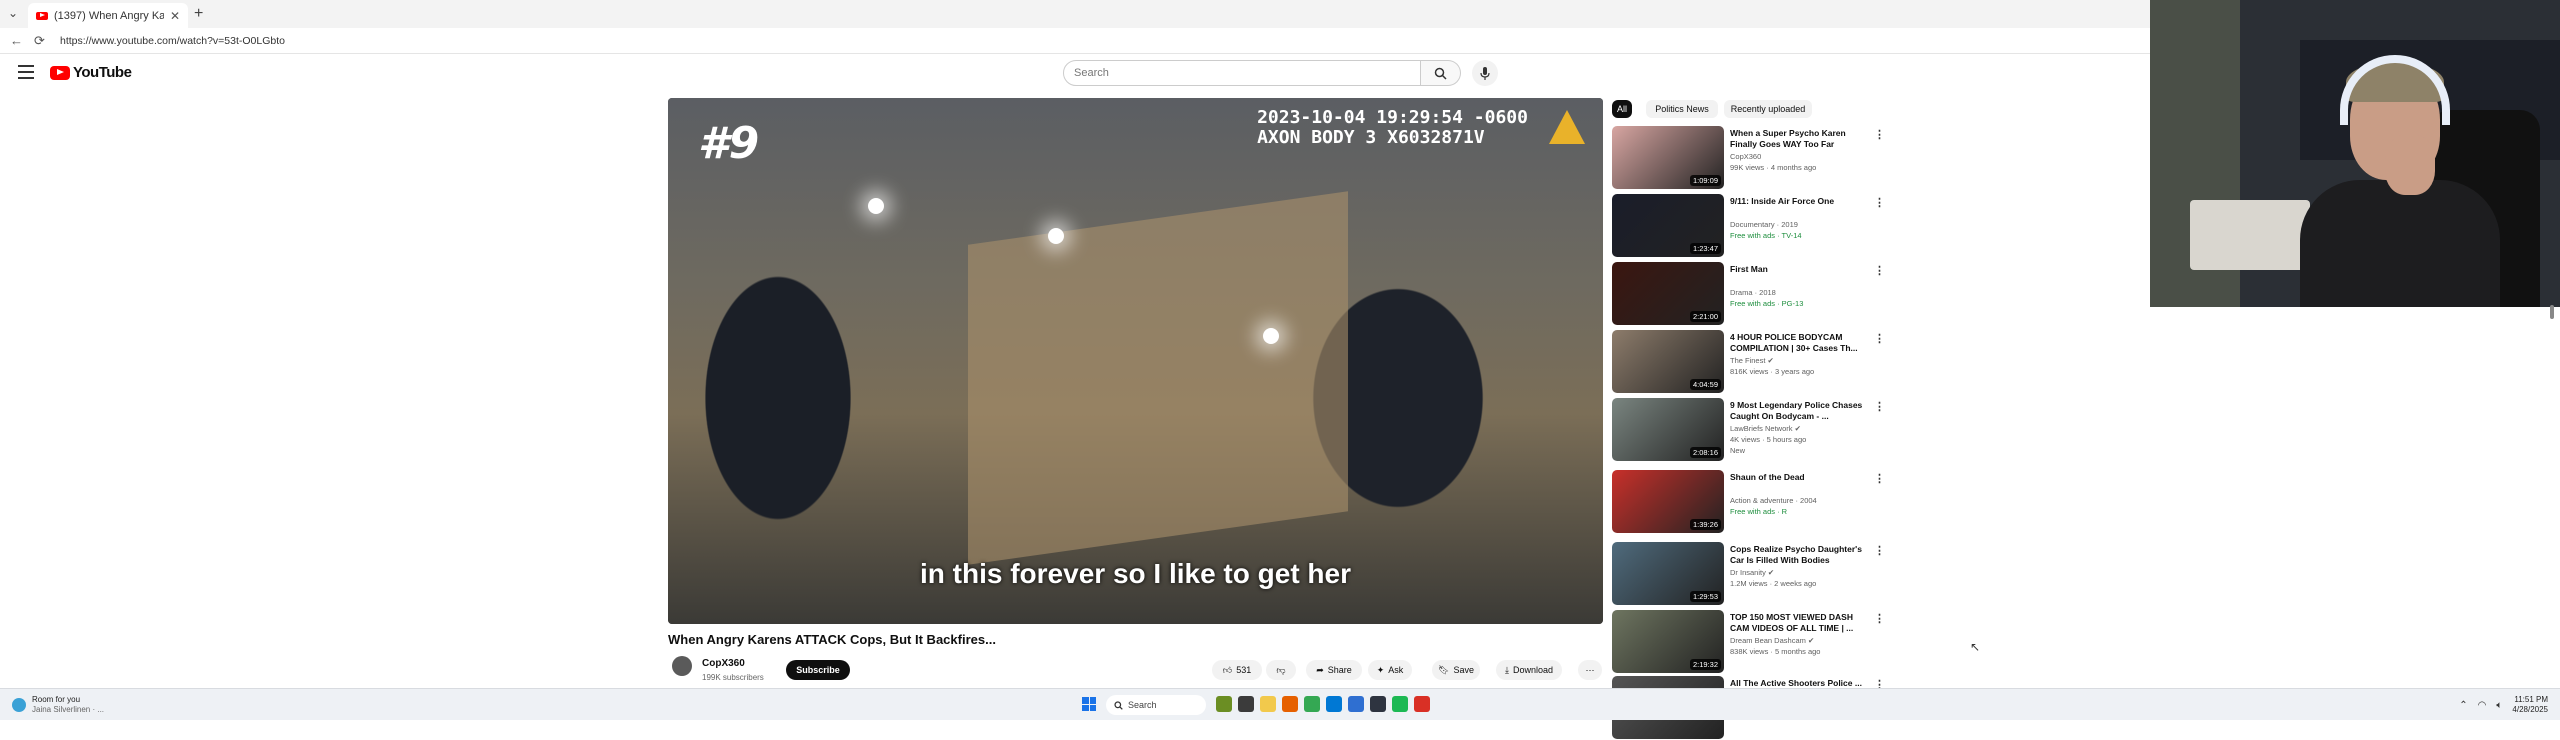 This screenshot has height=740, width=2560. I want to click on recommendation-thumbnail: 1:23:47, so click(1668, 225).